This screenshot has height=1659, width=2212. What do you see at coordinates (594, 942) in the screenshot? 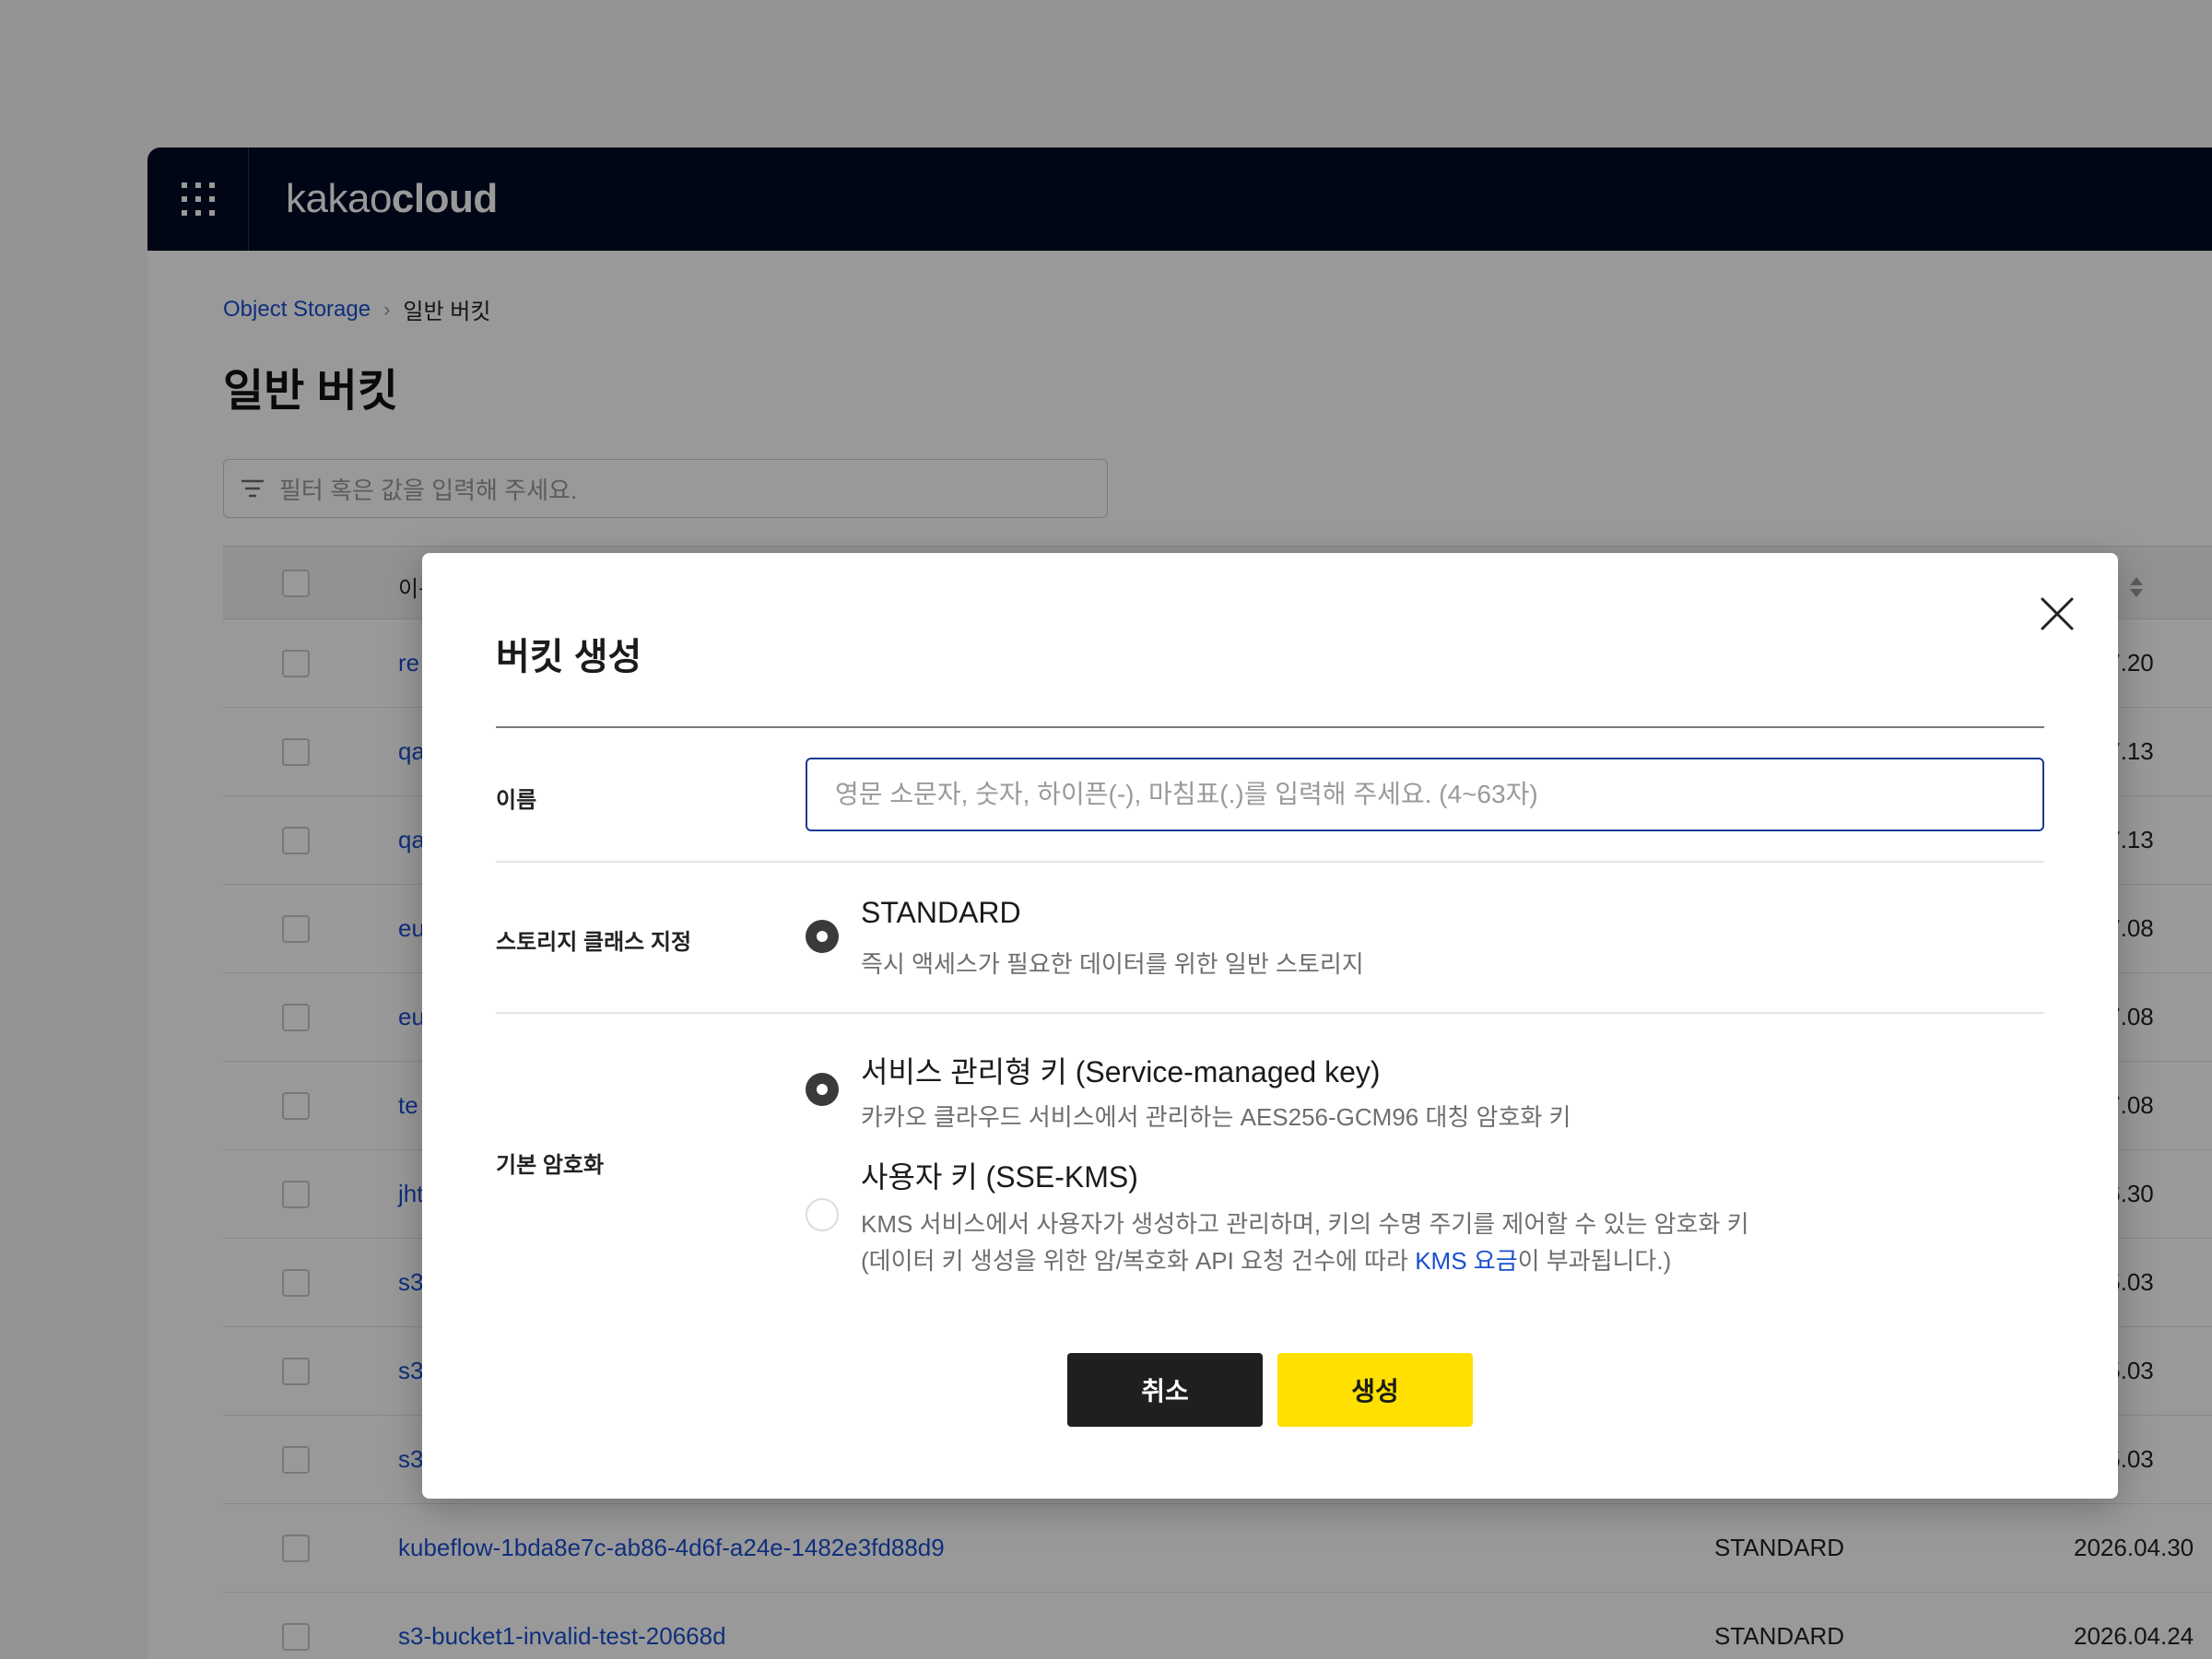
I see `storage-class-label: 스토리지 클래스 지정` at bounding box center [594, 942].